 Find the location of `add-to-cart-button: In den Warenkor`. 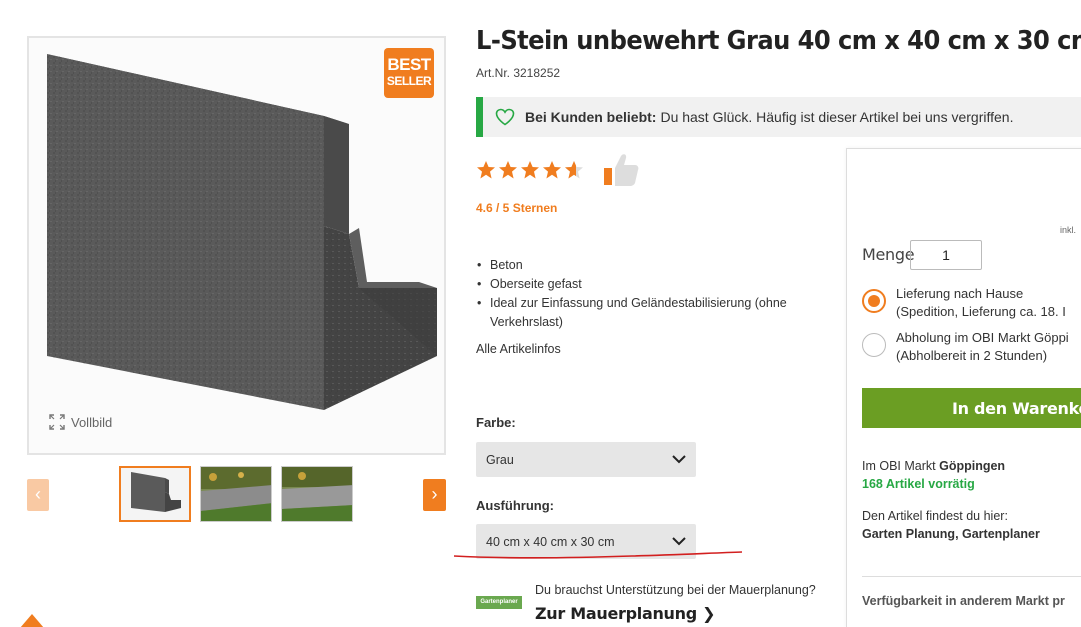

add-to-cart-button: In den Warenkor is located at coordinates (971, 408).